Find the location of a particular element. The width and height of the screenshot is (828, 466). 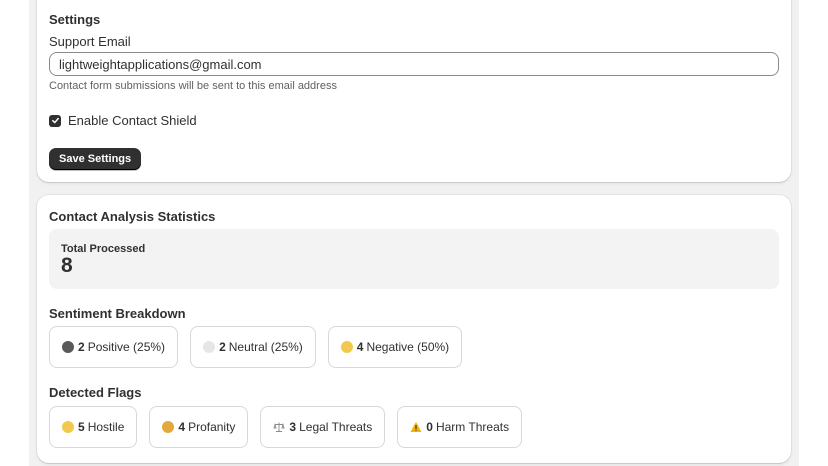

scales-icon is located at coordinates (279, 427).